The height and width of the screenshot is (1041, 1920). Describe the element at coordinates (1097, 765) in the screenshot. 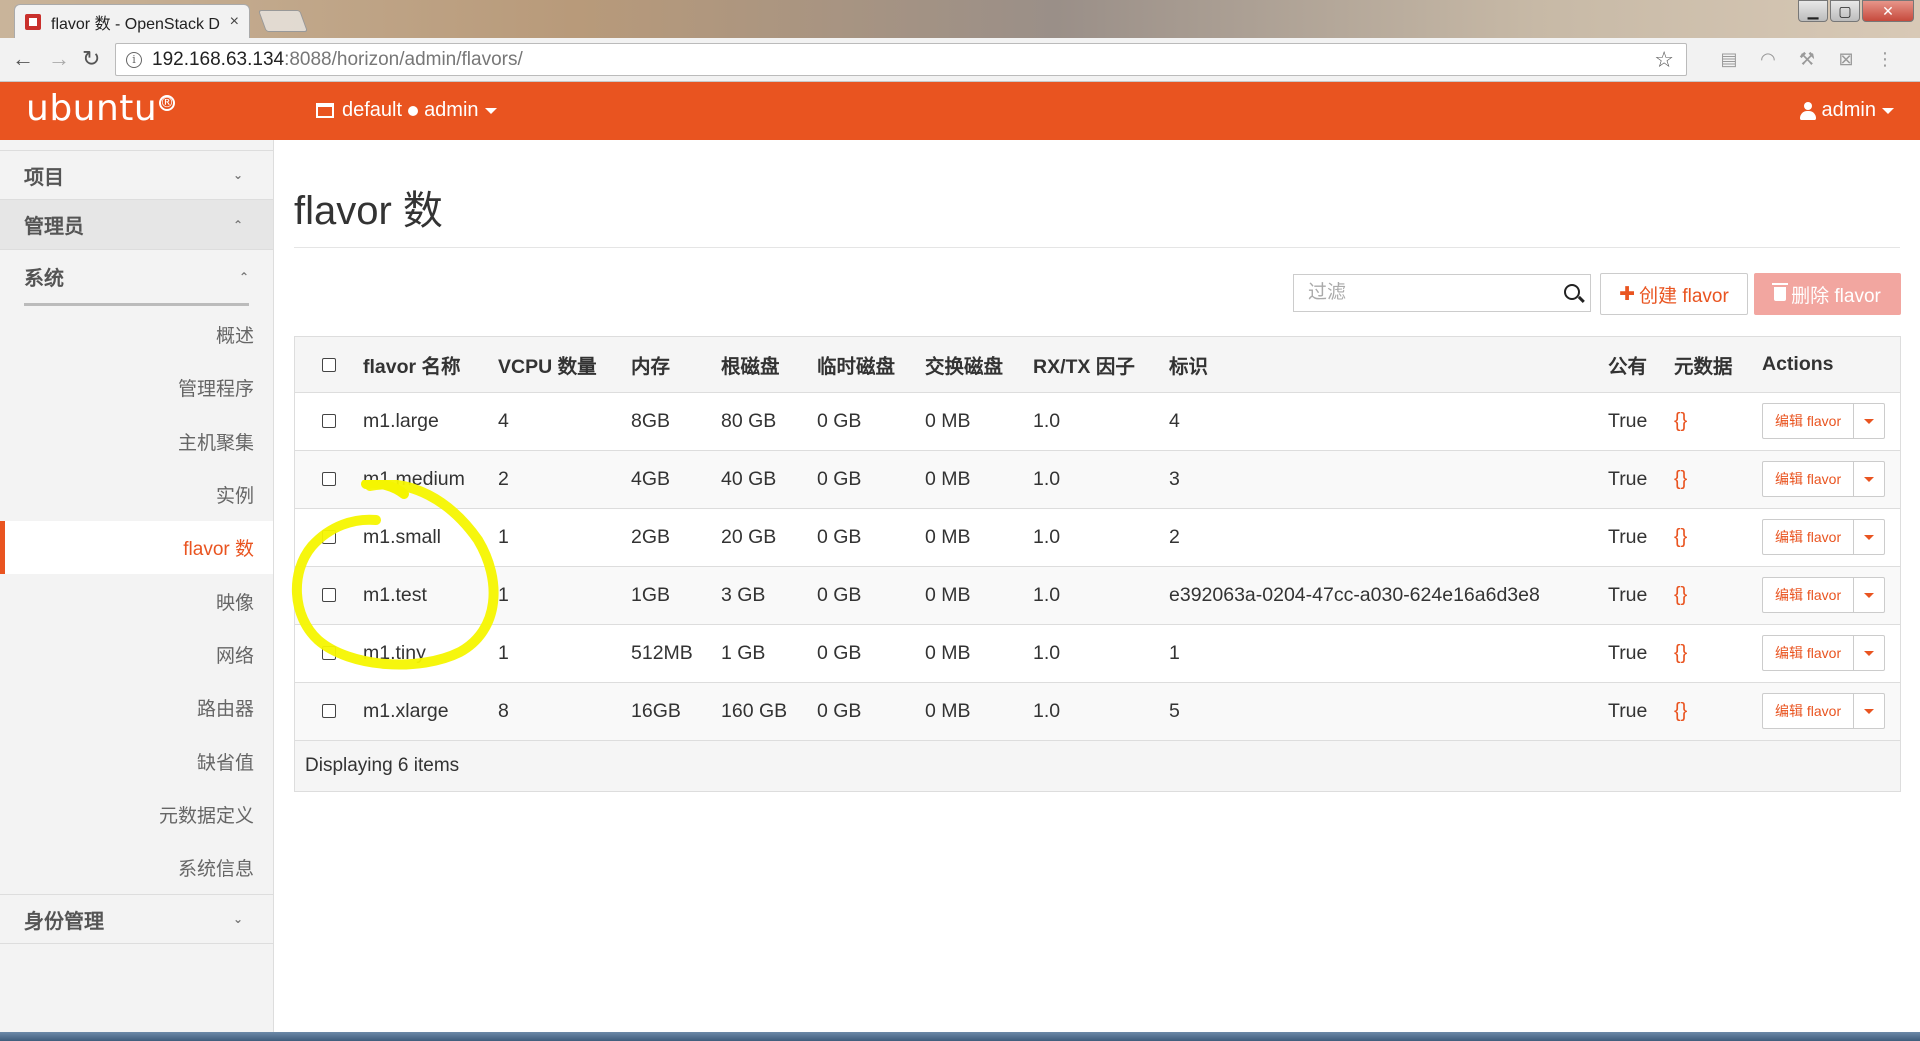

I see `table-footer: Displaying 6 items` at that location.